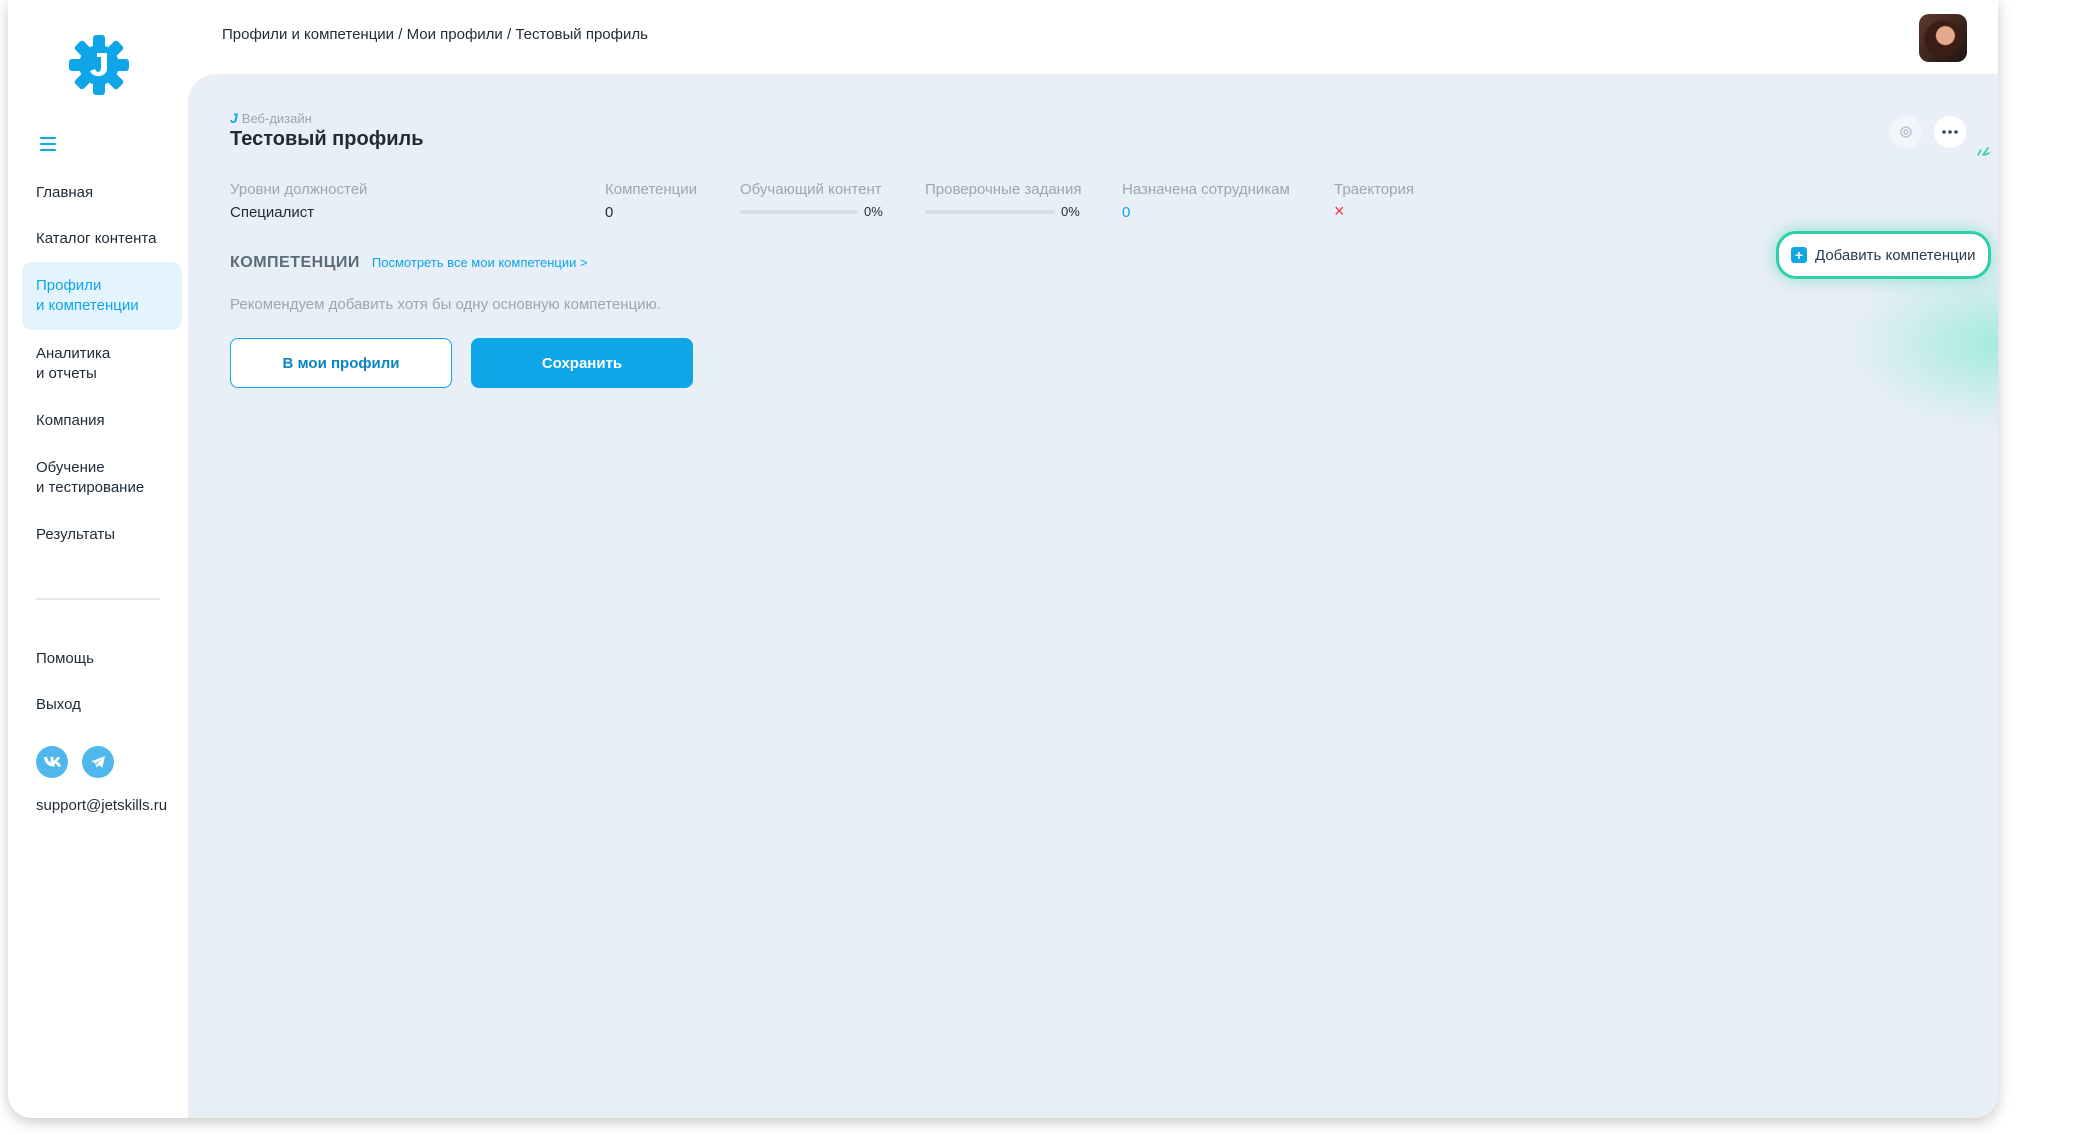  I want to click on stat-label: Обучающий контент, so click(811, 189).